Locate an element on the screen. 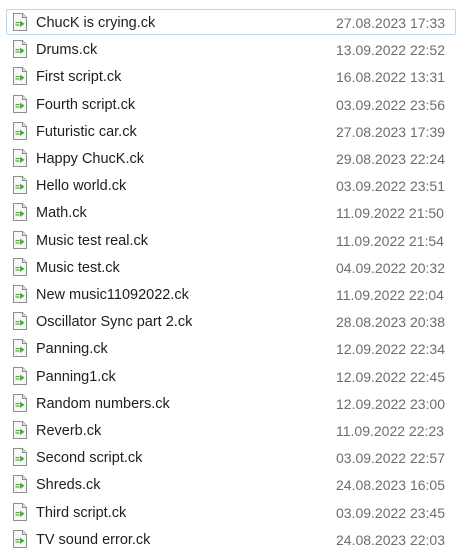 The image size is (458, 556). file-modified-date: 11.09.2022 21:50 is located at coordinates (390, 213).